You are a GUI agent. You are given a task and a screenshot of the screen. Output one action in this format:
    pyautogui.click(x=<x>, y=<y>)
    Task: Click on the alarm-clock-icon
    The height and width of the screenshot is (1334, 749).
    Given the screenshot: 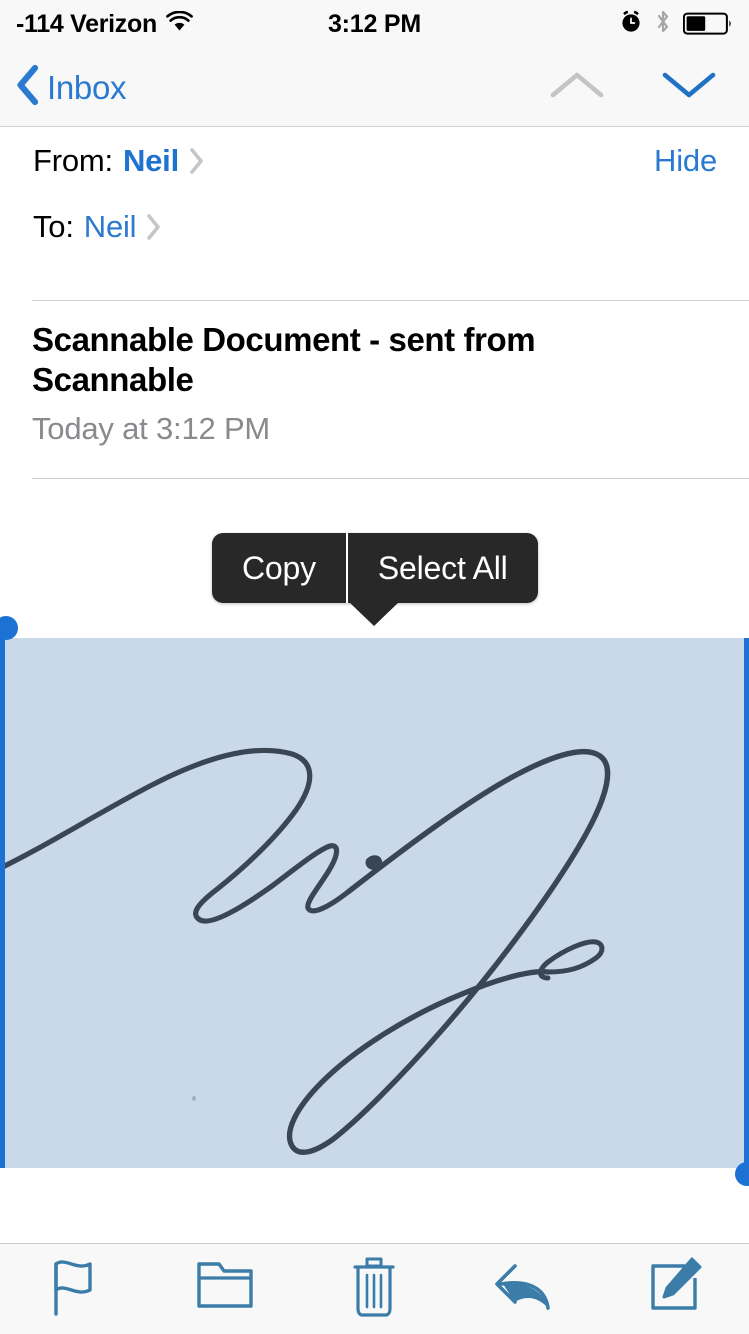 What is the action you would take?
    pyautogui.click(x=631, y=24)
    